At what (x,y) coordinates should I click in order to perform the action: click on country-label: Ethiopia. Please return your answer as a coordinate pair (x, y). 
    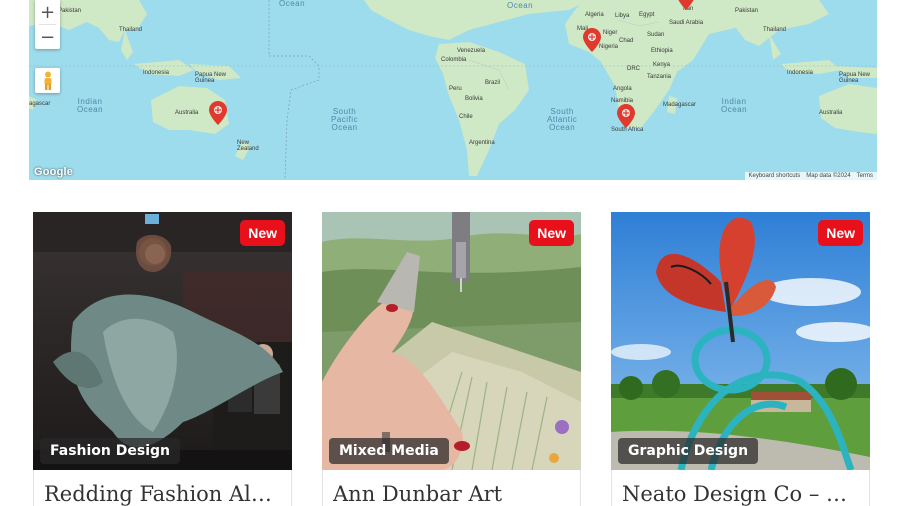
    Looking at the image, I should click on (662, 51).